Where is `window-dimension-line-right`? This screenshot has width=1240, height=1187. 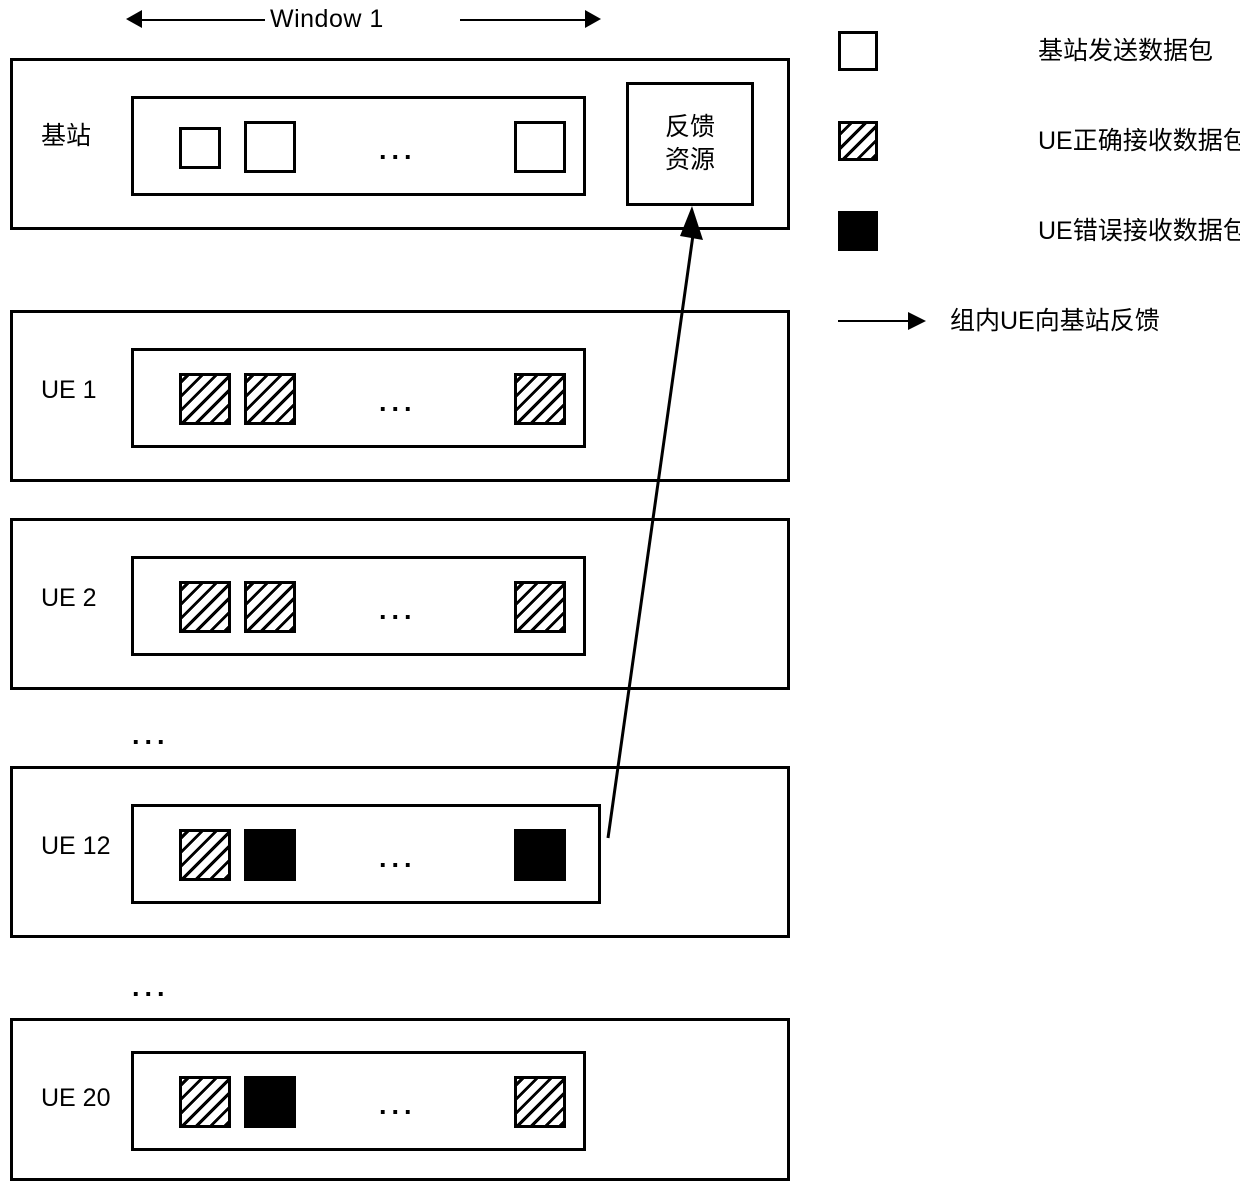 window-dimension-line-right is located at coordinates (522, 20).